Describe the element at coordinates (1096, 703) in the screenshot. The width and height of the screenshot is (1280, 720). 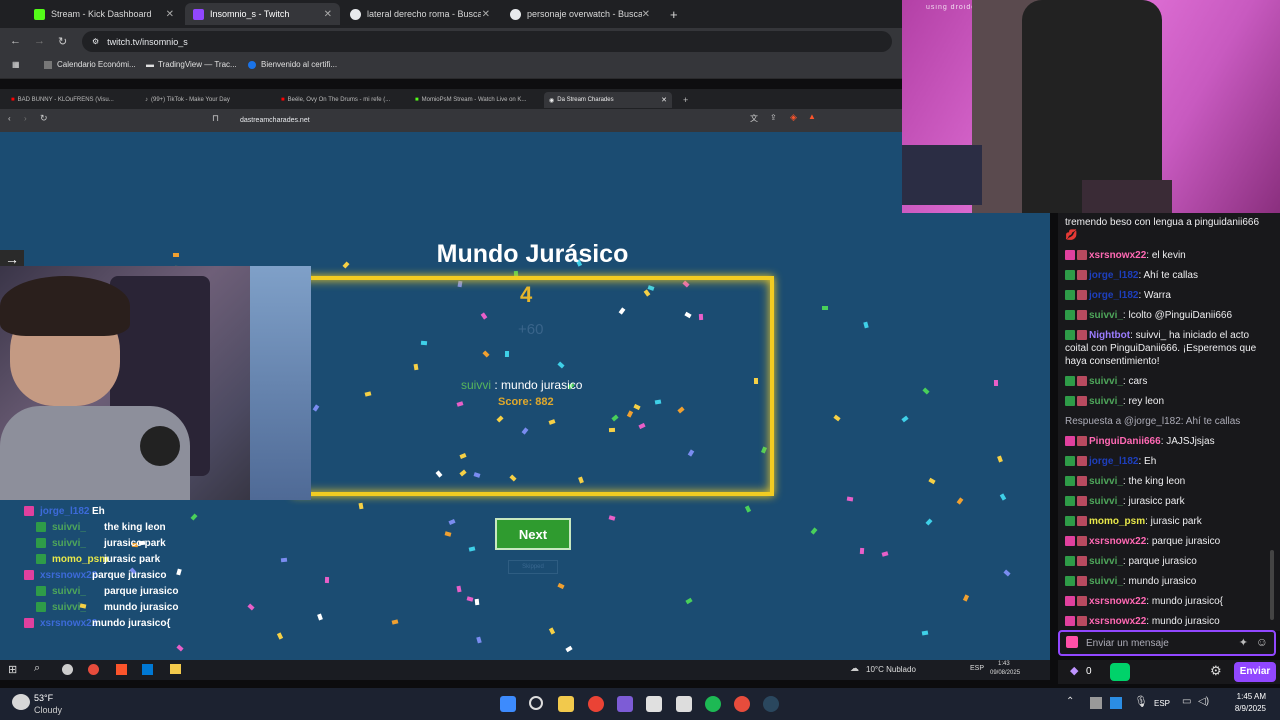
I see `tray-app-icon` at that location.